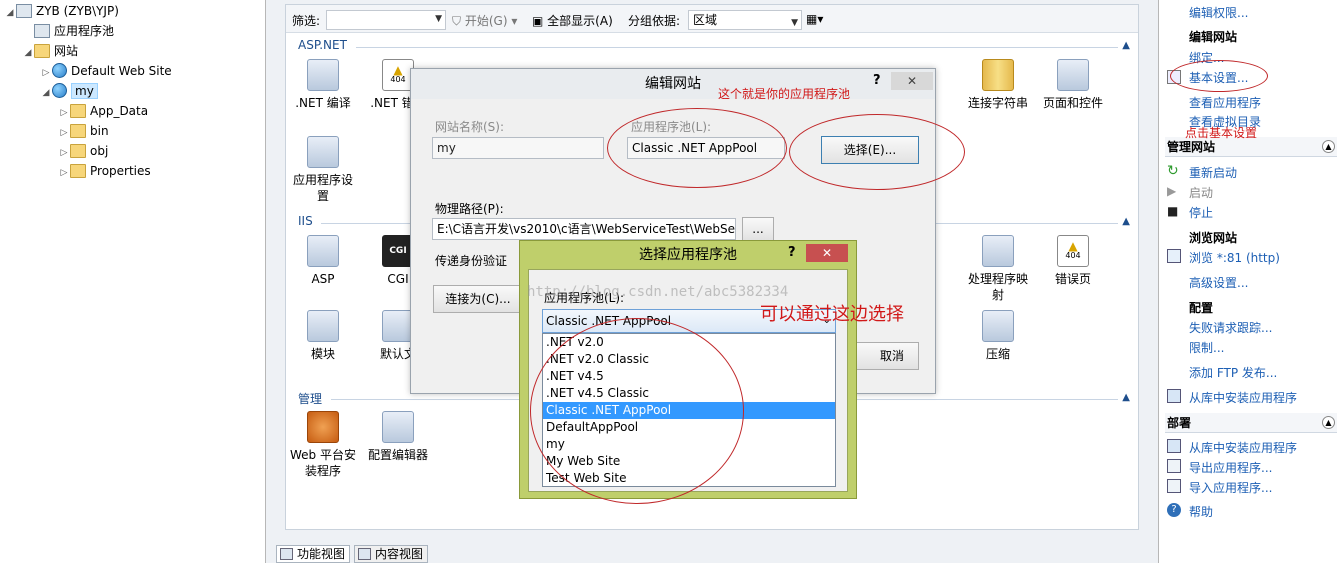  Describe the element at coordinates (321, 554) in the screenshot. I see `tab-label: 功能视图` at that location.